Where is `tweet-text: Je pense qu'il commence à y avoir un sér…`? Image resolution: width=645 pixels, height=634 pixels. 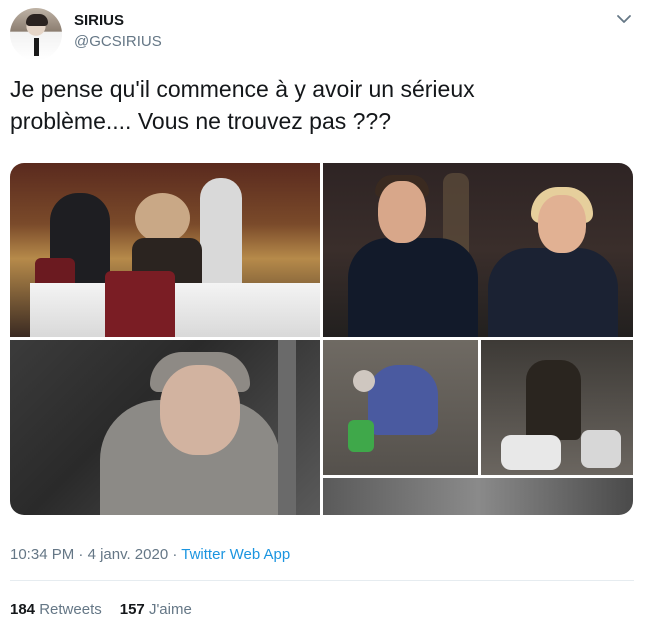 tweet-text: Je pense qu'il commence à y avoir un sér… is located at coordinates (320, 105).